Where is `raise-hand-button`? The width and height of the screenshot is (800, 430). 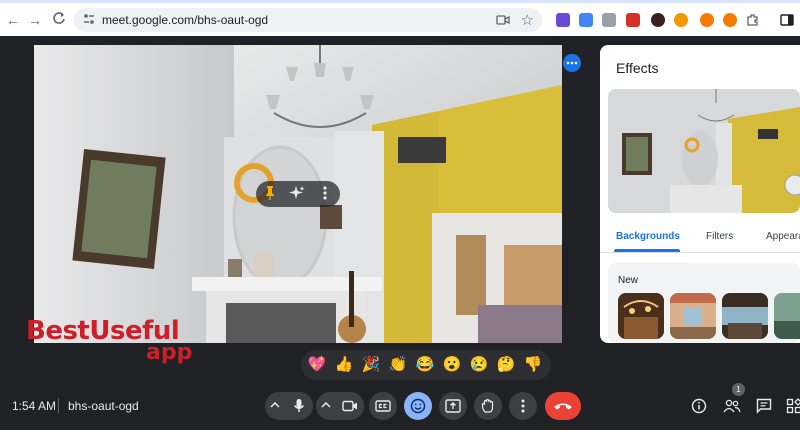
raise-hand-button is located at coordinates (488, 406).